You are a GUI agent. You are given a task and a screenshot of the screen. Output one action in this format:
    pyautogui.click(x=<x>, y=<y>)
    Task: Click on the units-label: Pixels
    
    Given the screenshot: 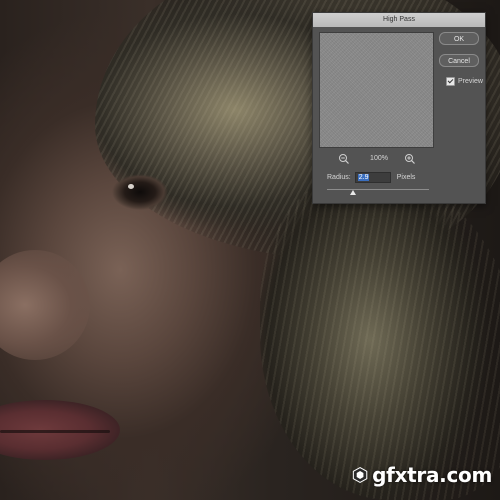 What is the action you would take?
    pyautogui.click(x=406, y=177)
    